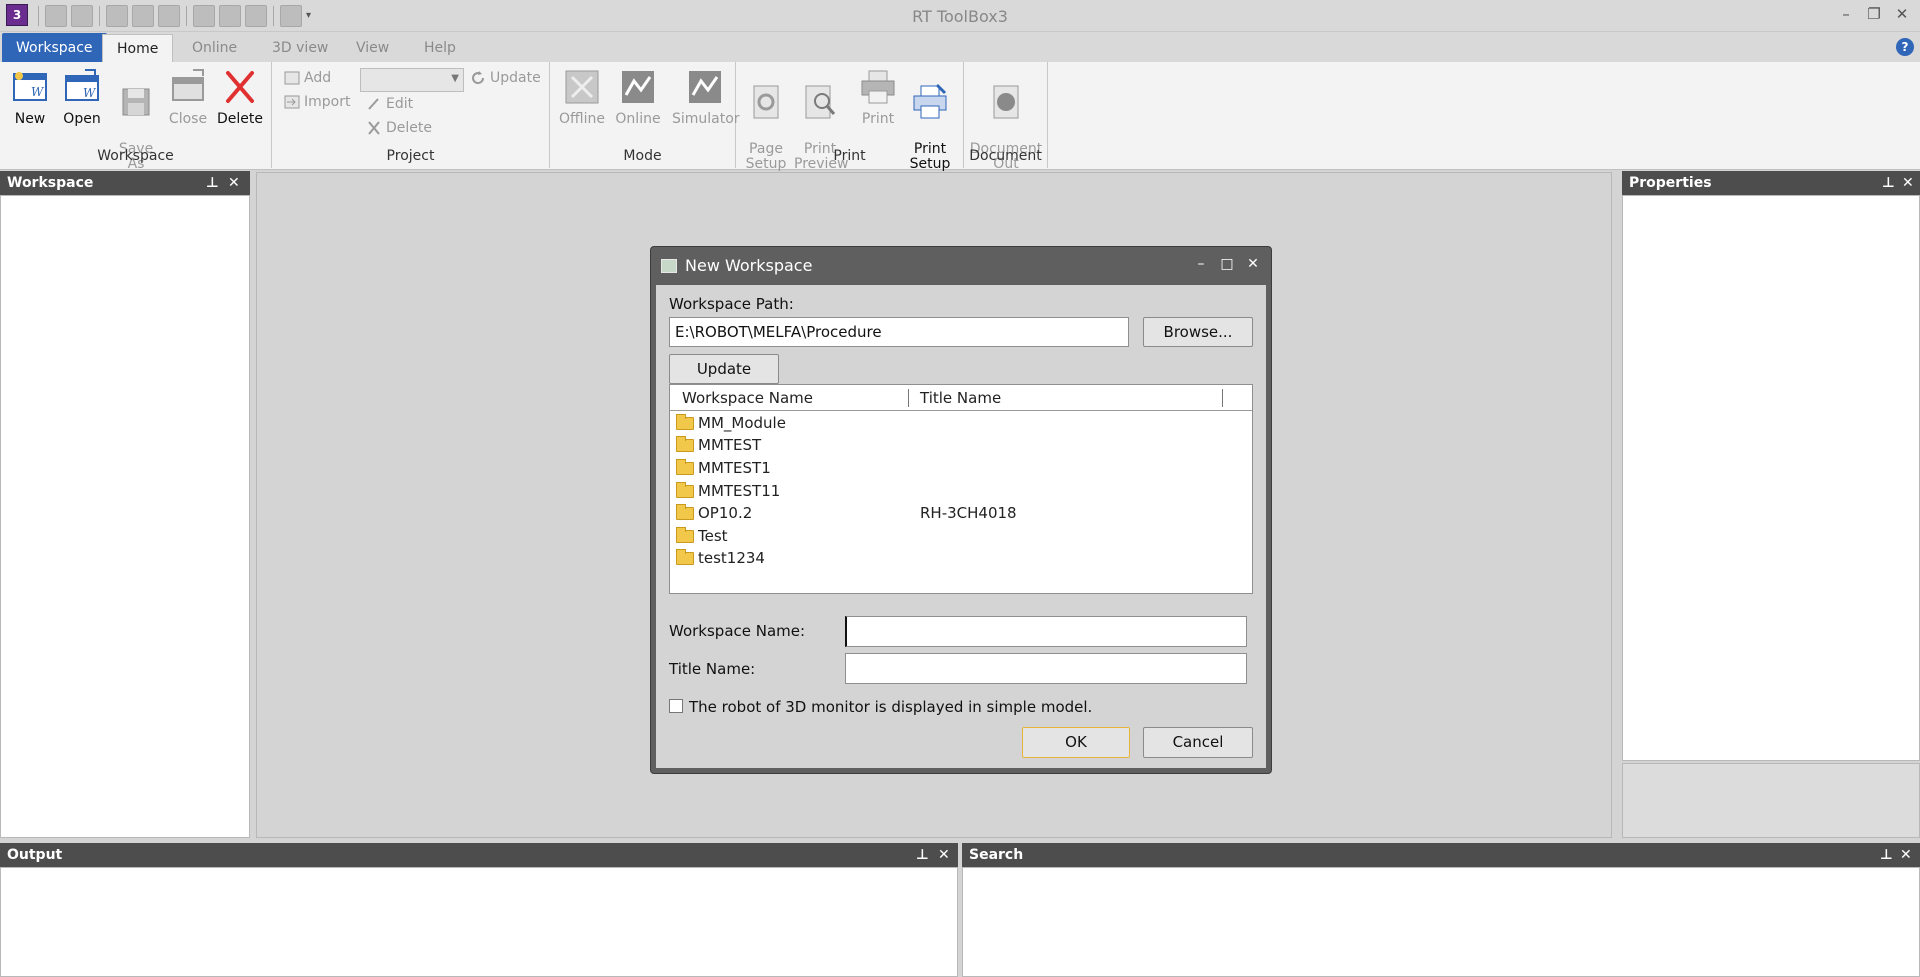  What do you see at coordinates (54, 48) in the screenshot?
I see `tab-workspace: Workspace` at bounding box center [54, 48].